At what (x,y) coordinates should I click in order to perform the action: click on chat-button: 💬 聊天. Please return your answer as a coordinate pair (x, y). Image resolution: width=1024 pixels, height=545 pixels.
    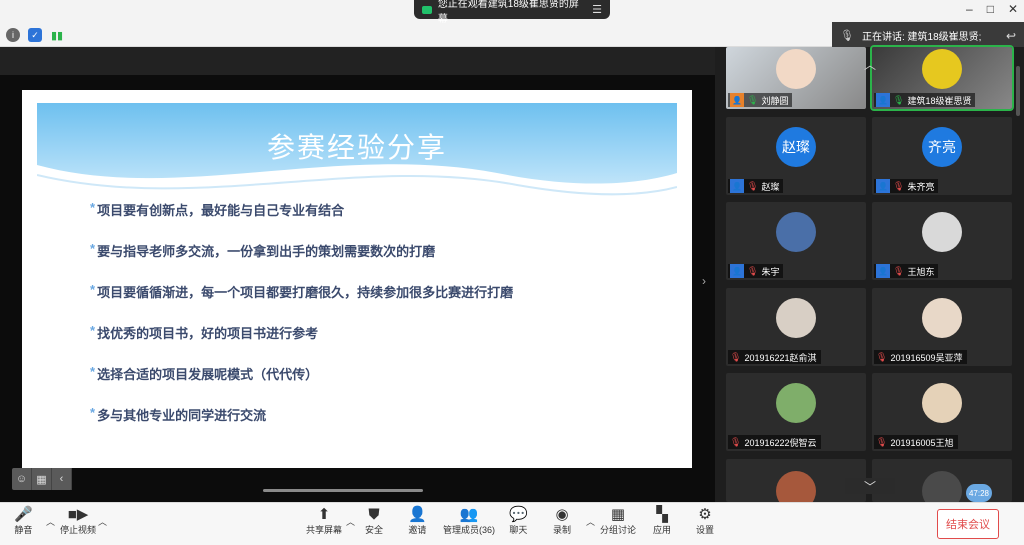
    Looking at the image, I should click on (518, 520).